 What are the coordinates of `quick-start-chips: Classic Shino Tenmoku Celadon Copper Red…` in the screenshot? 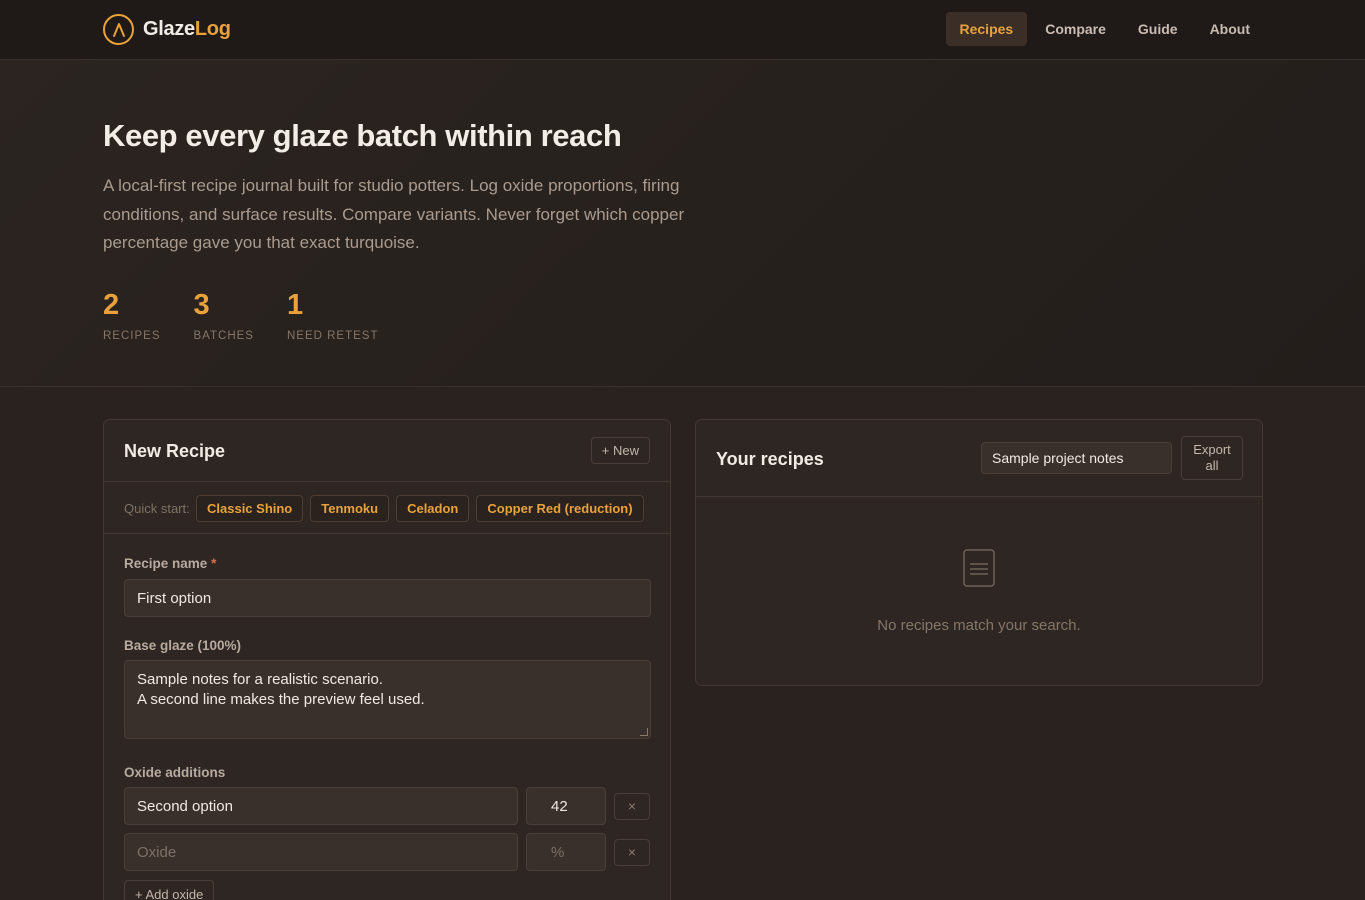 It's located at (420, 508).